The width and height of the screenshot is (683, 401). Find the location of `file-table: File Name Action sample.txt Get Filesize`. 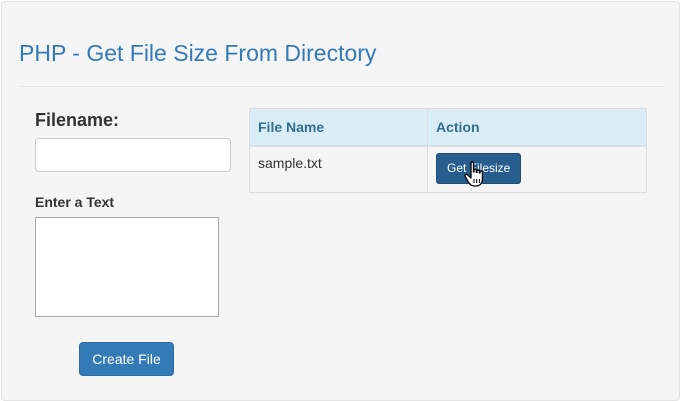

file-table: File Name Action sample.txt Get Filesize is located at coordinates (448, 150).